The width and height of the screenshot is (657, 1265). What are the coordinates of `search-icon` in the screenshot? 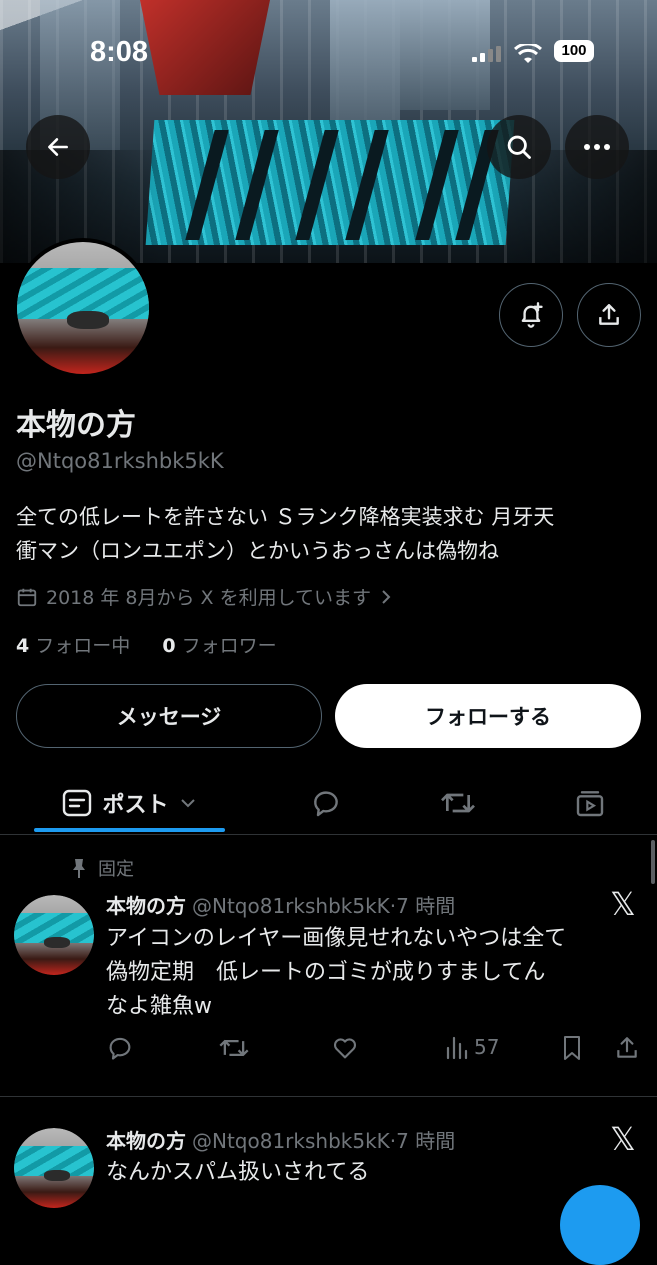 It's located at (519, 147).